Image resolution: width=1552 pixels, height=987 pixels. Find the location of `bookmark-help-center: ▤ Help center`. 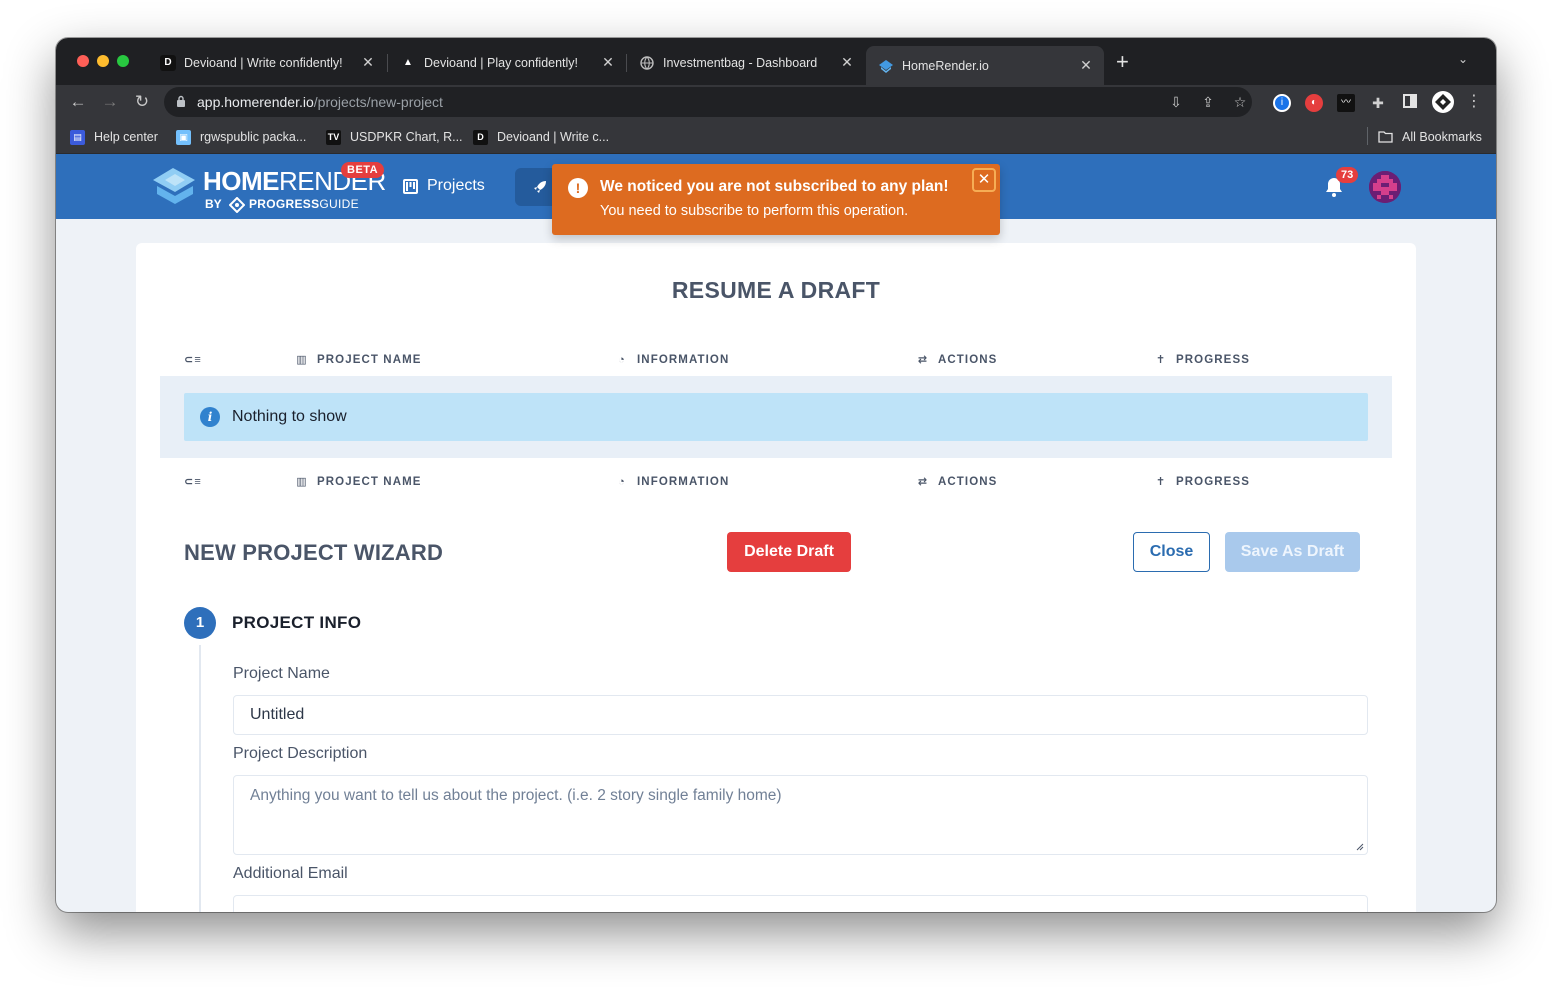

bookmark-help-center: ▤ Help center is located at coordinates (114, 137).